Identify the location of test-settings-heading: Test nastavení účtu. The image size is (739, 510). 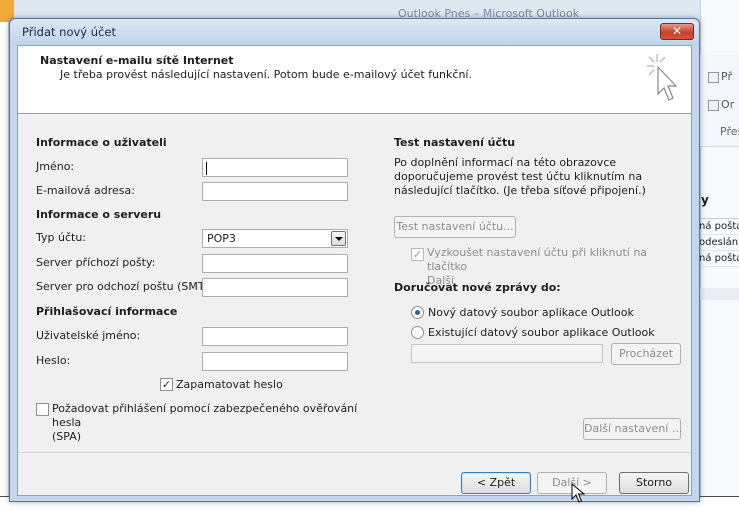
(455, 142).